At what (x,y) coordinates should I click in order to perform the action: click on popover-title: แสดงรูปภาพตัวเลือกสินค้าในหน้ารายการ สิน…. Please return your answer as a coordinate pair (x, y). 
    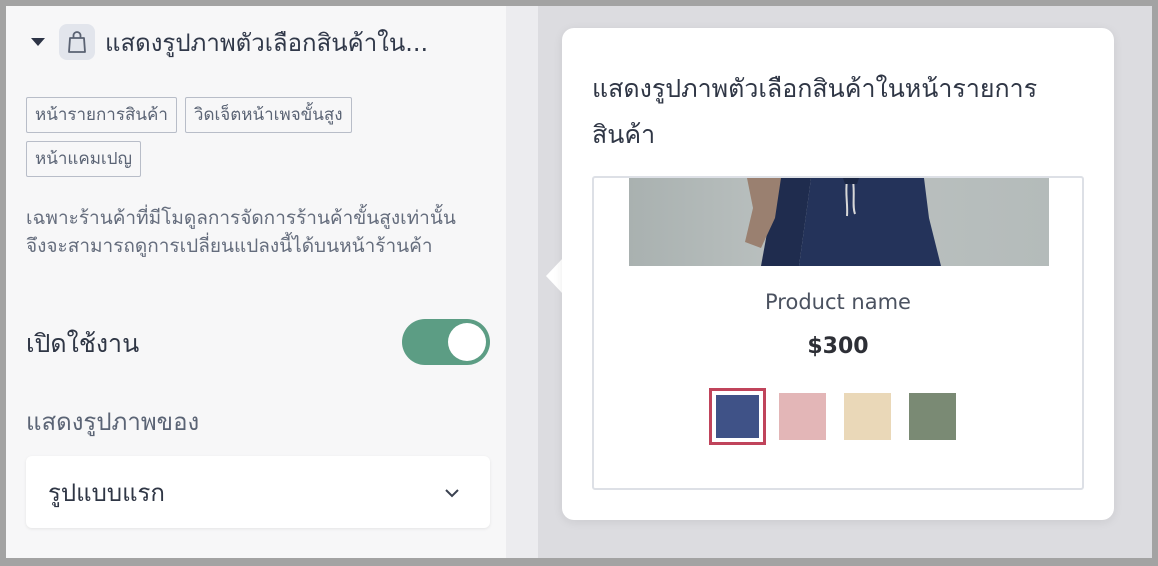
    Looking at the image, I should click on (842, 112).